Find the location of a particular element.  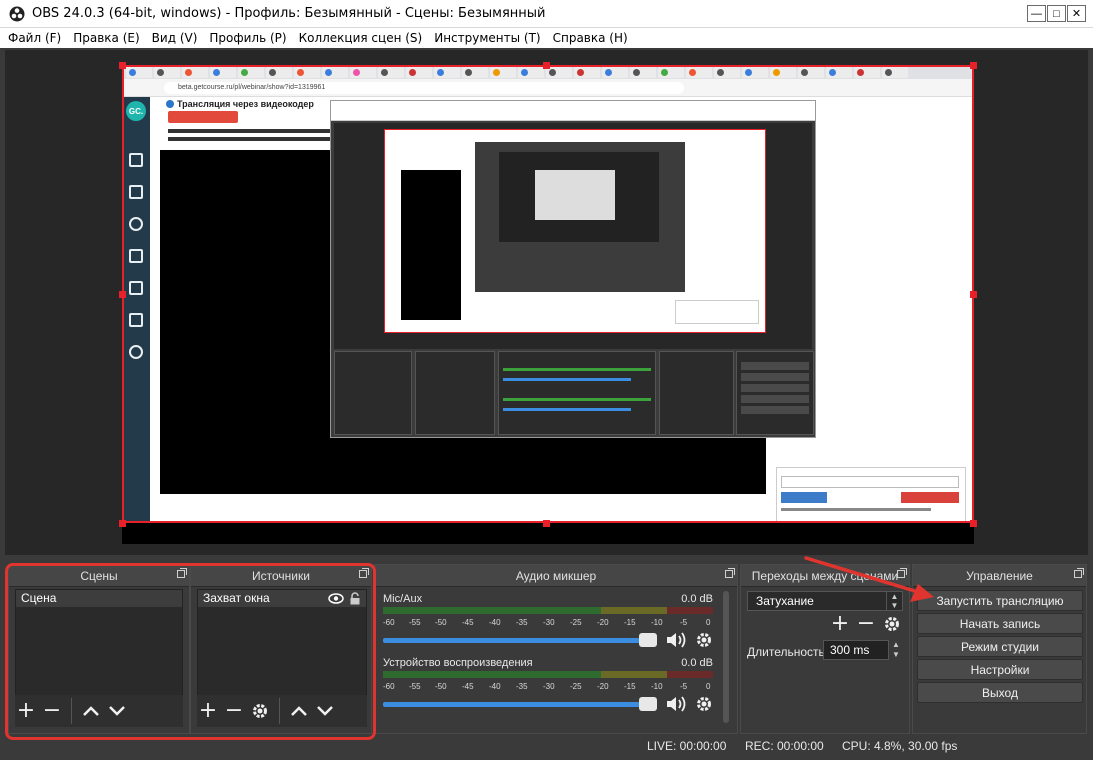

scenes-list: Сцена is located at coordinates (99, 644).